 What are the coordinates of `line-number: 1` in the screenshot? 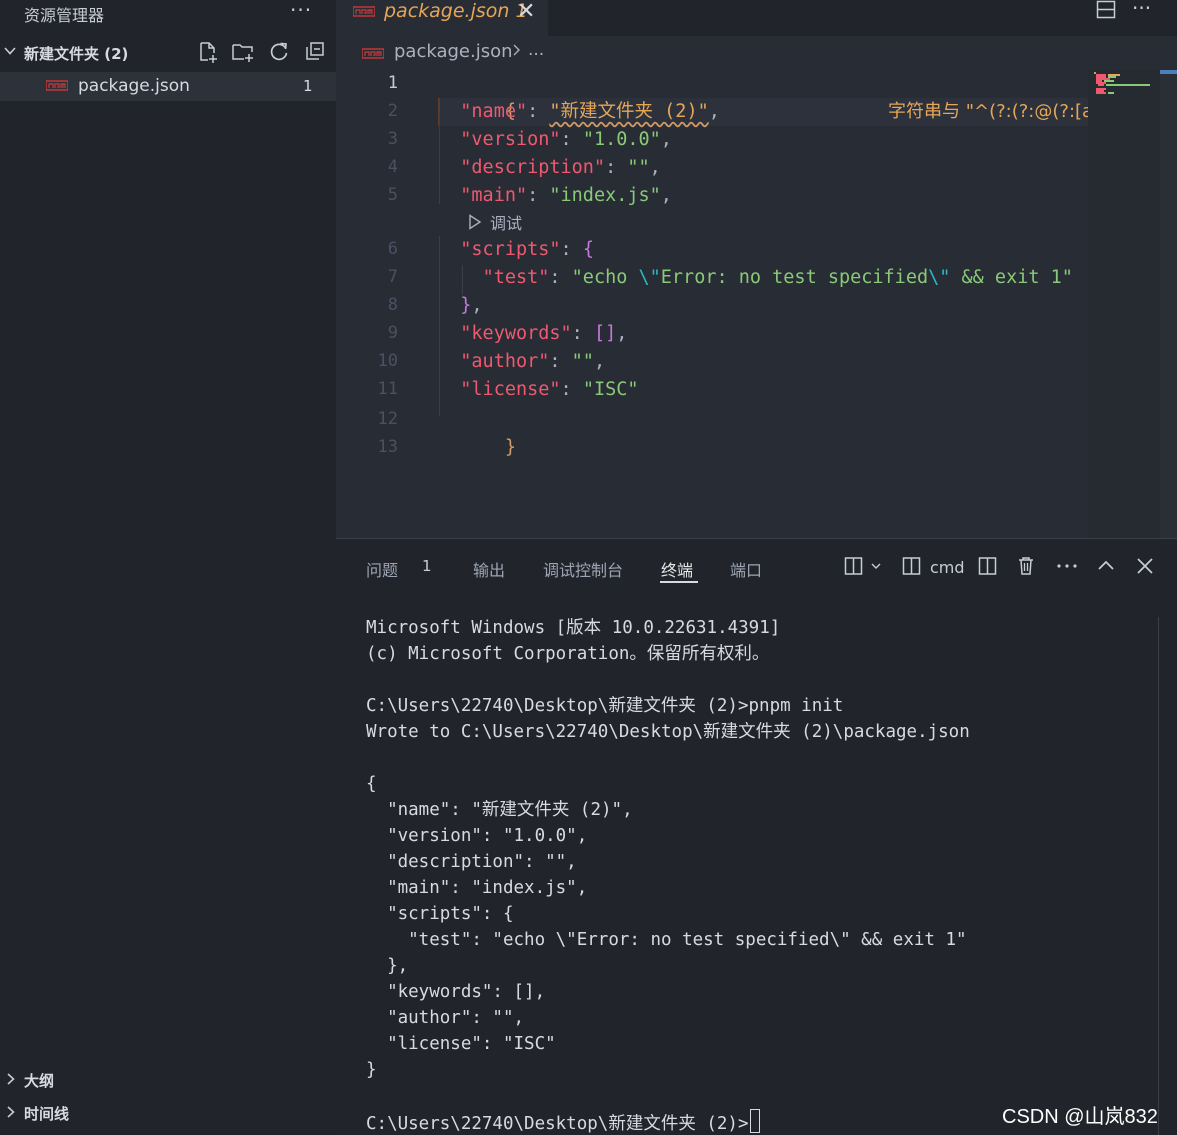 It's located at (392, 83).